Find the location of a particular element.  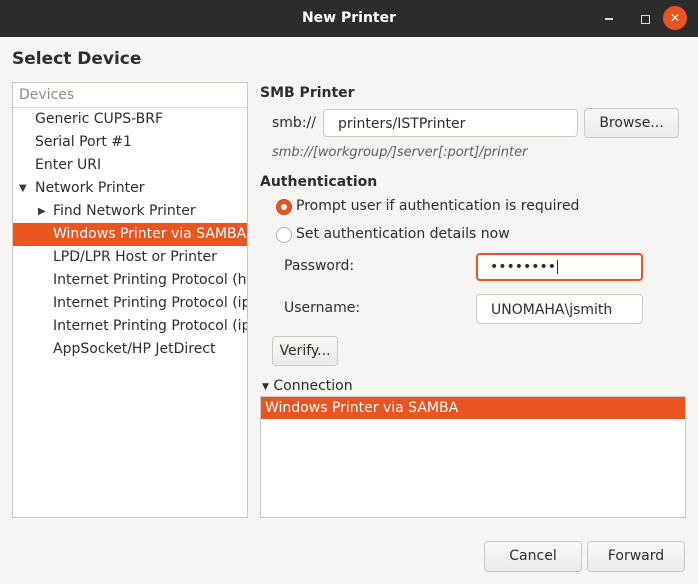

cancel-button: Cancel is located at coordinates (533, 556).